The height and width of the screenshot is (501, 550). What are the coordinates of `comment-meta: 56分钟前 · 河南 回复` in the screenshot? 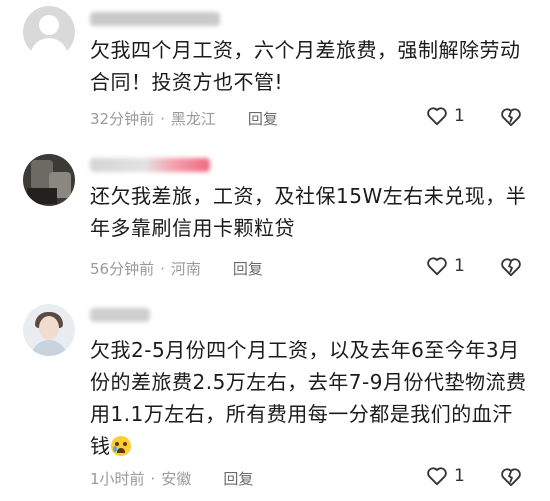 It's located at (176, 268).